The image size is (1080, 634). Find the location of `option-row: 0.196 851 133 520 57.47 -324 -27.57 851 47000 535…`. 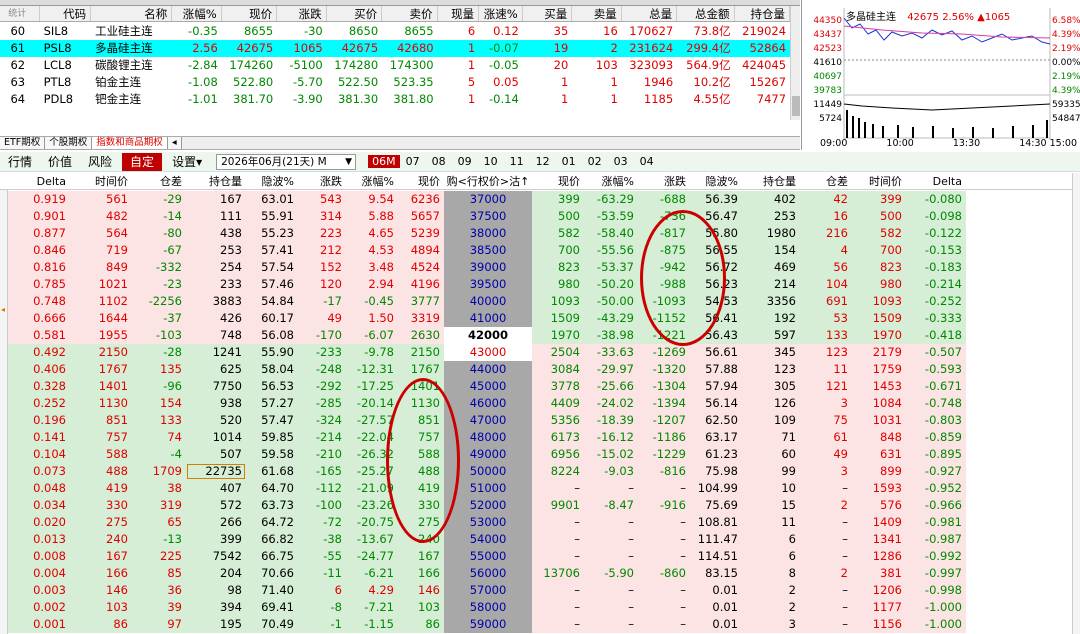

option-row: 0.196 851 133 520 57.47 -324 -27.57 851 47000 535… is located at coordinates (540, 420).